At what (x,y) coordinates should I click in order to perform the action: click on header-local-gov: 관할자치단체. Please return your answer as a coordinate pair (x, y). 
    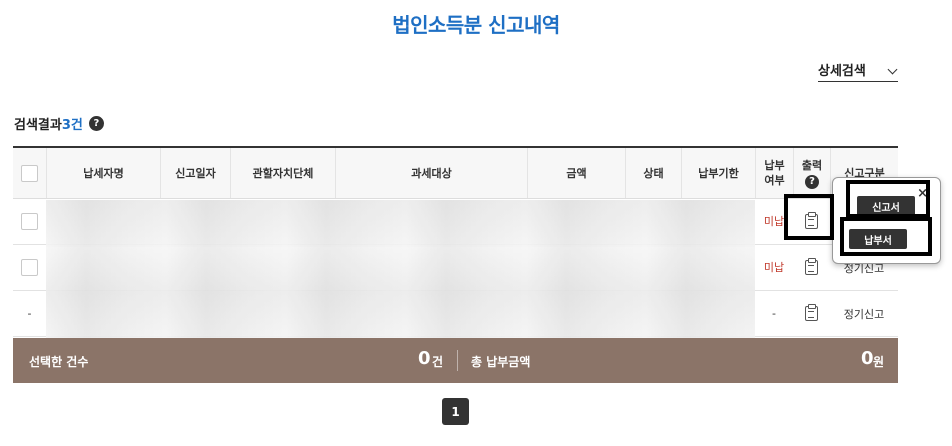
    Looking at the image, I should click on (282, 173).